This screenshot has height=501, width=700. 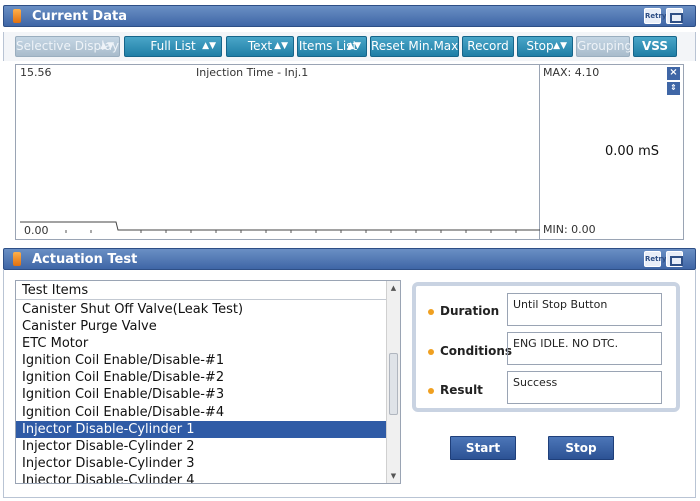 What do you see at coordinates (584, 309) in the screenshot?
I see `duration-value: Until Stop Button` at bounding box center [584, 309].